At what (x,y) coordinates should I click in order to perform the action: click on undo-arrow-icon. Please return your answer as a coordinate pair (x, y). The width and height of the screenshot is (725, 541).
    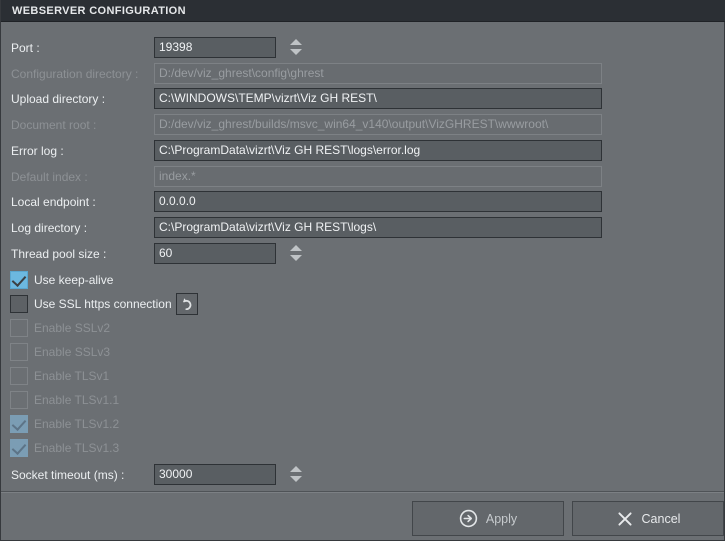
    Looking at the image, I should click on (187, 304).